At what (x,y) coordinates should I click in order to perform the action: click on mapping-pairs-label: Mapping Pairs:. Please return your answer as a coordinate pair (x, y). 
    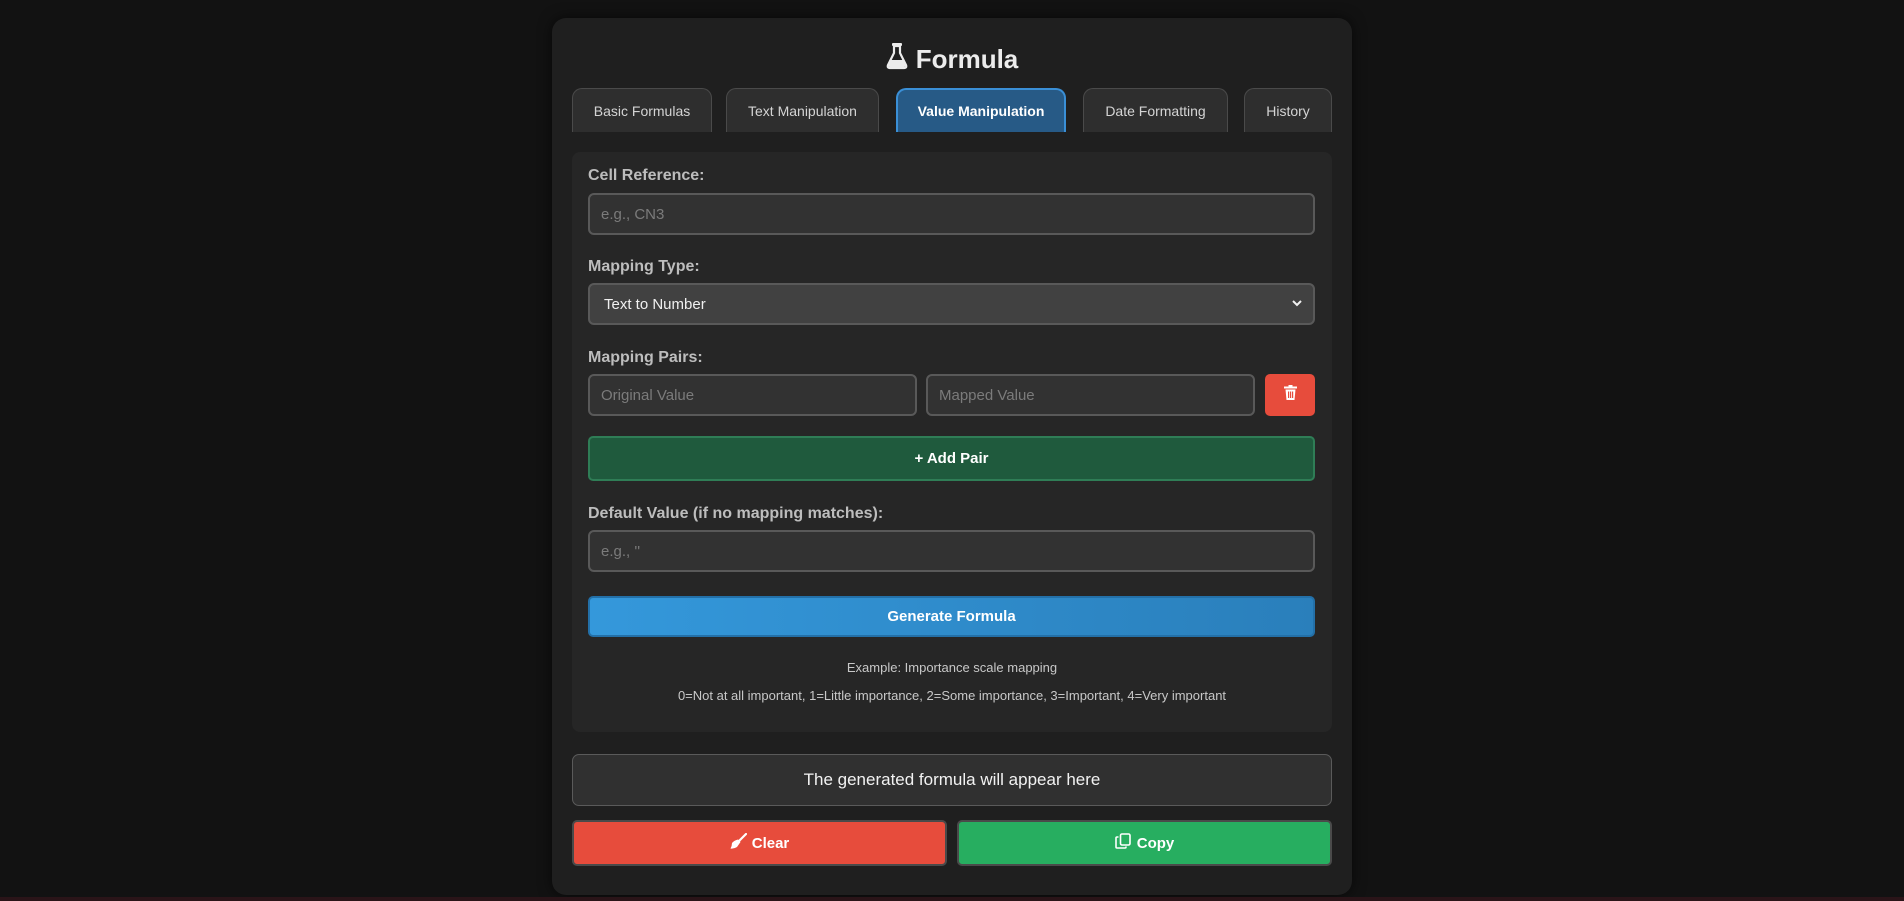
    Looking at the image, I should click on (645, 357).